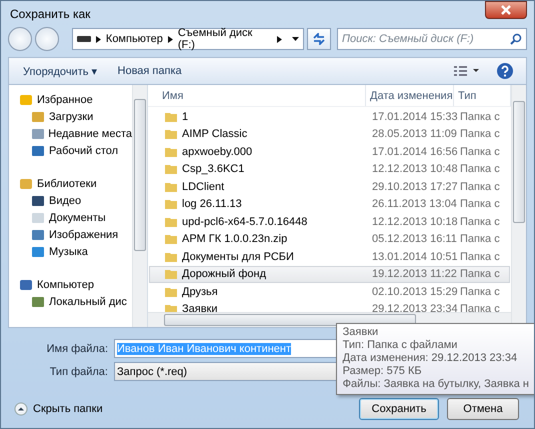 The width and height of the screenshot is (535, 429). What do you see at coordinates (295, 39) in the screenshot?
I see `dropdown-icon` at bounding box center [295, 39].